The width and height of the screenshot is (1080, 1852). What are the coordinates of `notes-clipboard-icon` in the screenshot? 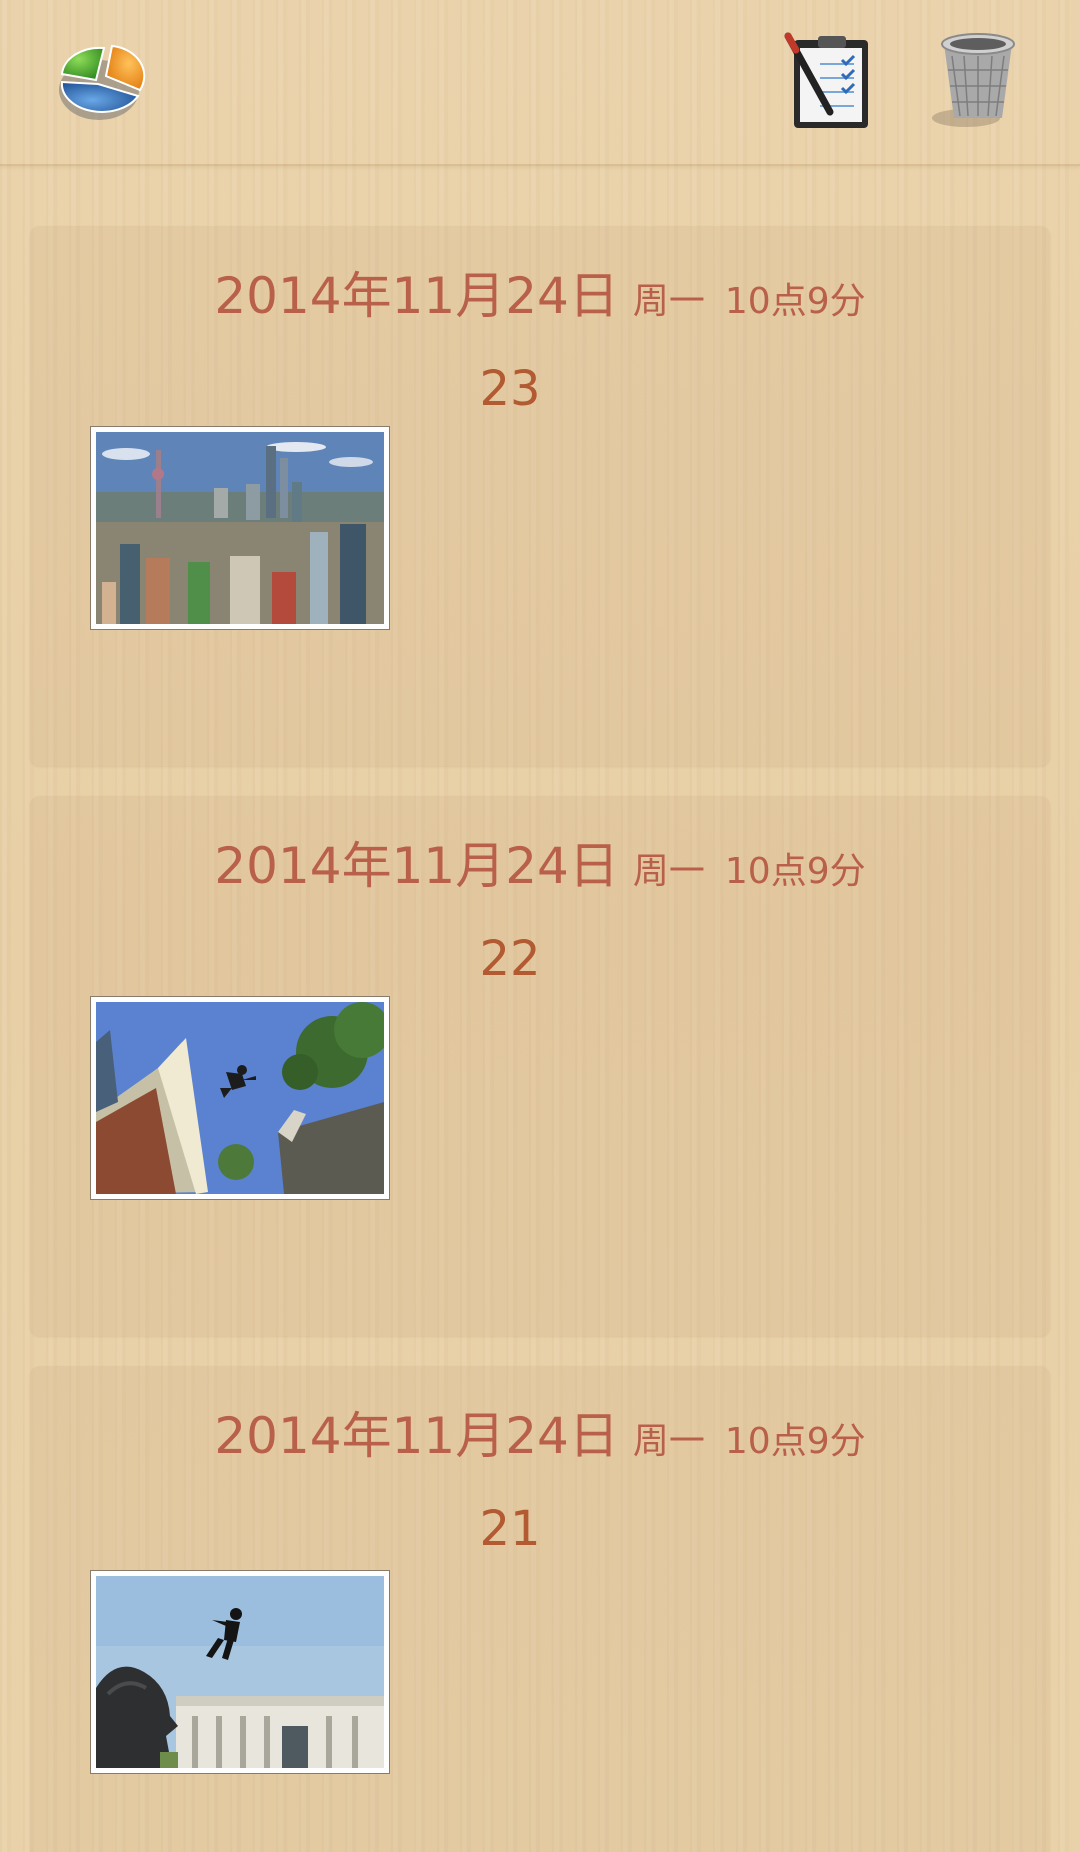 It's located at (827, 81).